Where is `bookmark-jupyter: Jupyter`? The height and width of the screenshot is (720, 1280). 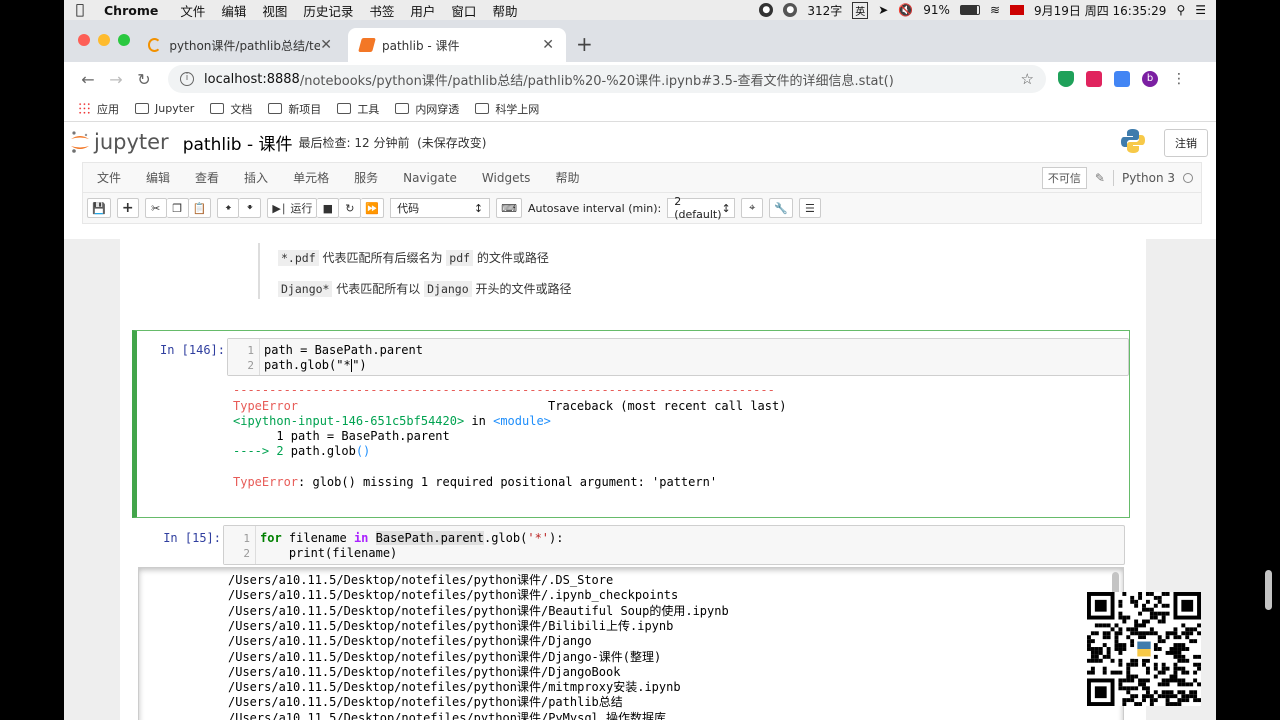
bookmark-jupyter: Jupyter is located at coordinates (164, 108).